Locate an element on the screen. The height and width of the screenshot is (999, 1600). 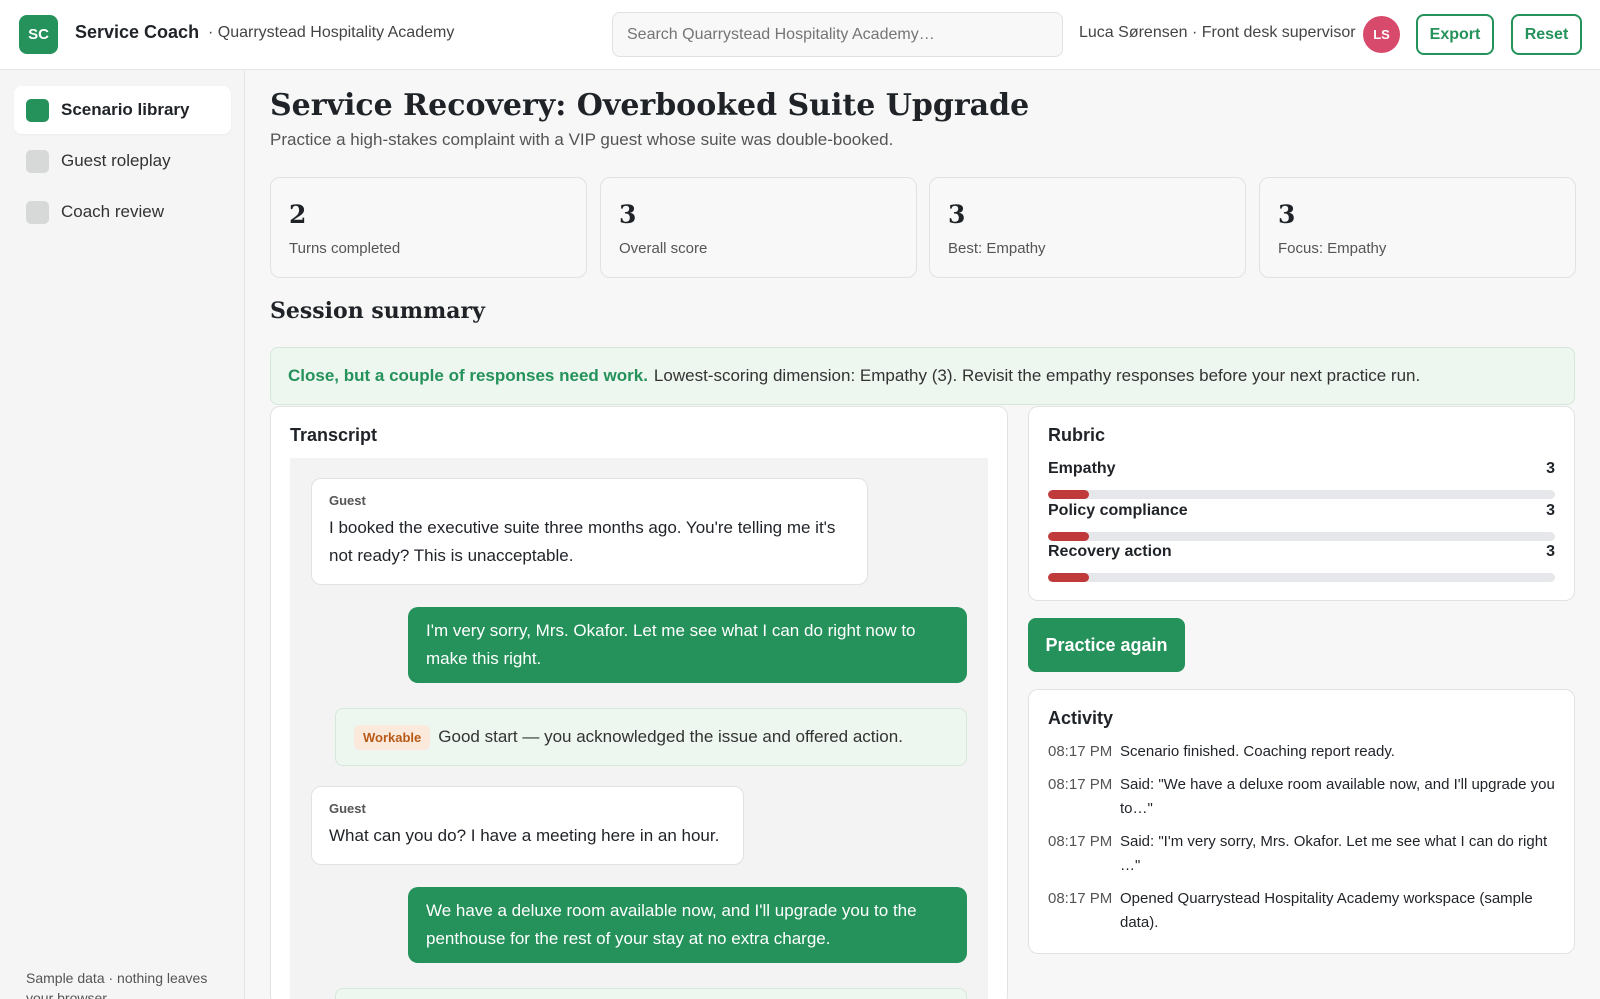
stat-label: Focus: Empathy is located at coordinates (1332, 248).